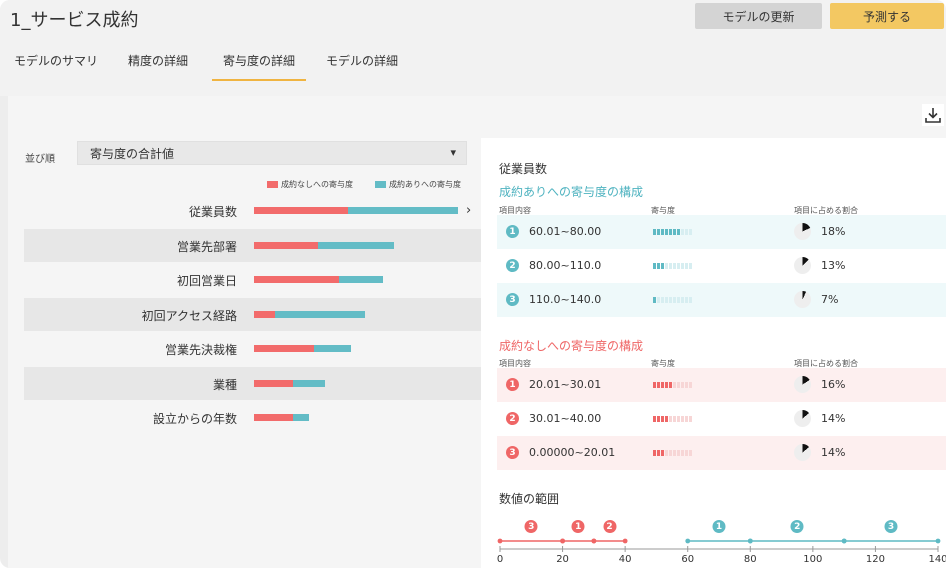 Image resolution: width=946 pixels, height=568 pixels. What do you see at coordinates (750, 559) in the screenshot?
I see `axis-tick-label: 80` at bounding box center [750, 559].